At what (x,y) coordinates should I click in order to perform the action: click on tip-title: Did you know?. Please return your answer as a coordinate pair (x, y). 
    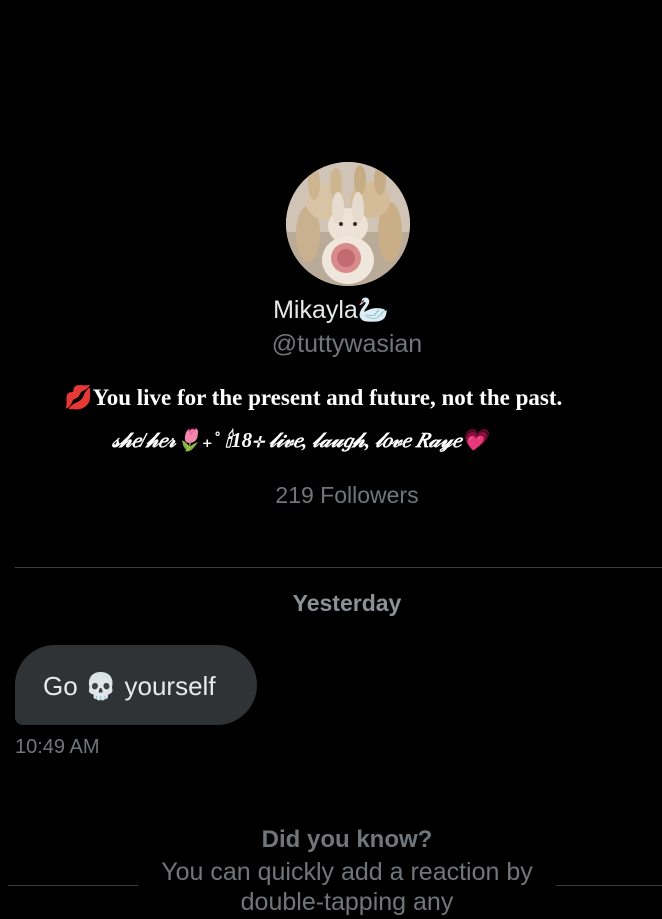
    Looking at the image, I should click on (347, 839).